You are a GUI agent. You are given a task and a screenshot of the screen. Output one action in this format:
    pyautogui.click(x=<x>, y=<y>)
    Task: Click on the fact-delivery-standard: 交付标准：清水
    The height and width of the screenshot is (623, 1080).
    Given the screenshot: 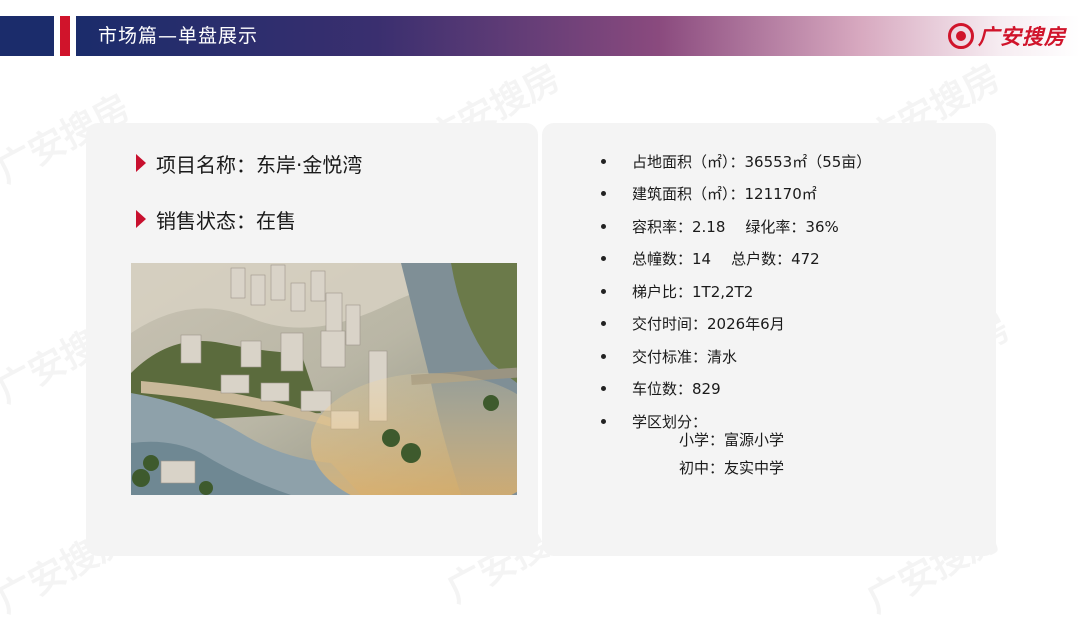 What is the action you would take?
    pyautogui.click(x=734, y=356)
    